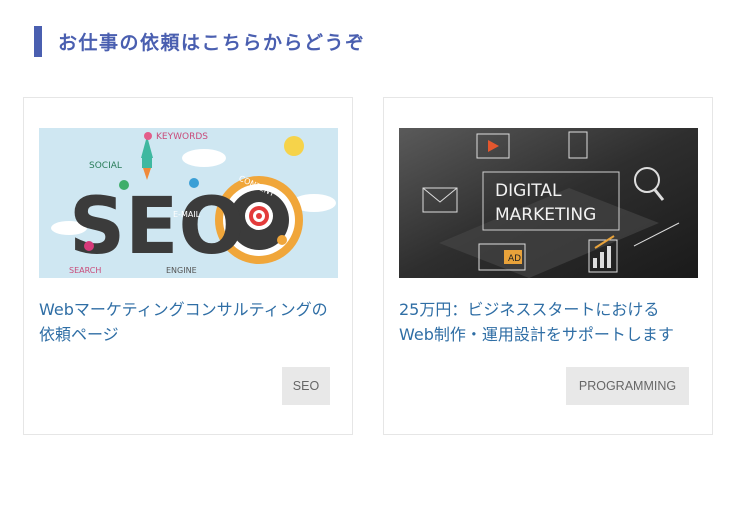 The image size is (739, 521). Describe the element at coordinates (306, 386) in the screenshot. I see `category-tag-seo: SEO` at that location.